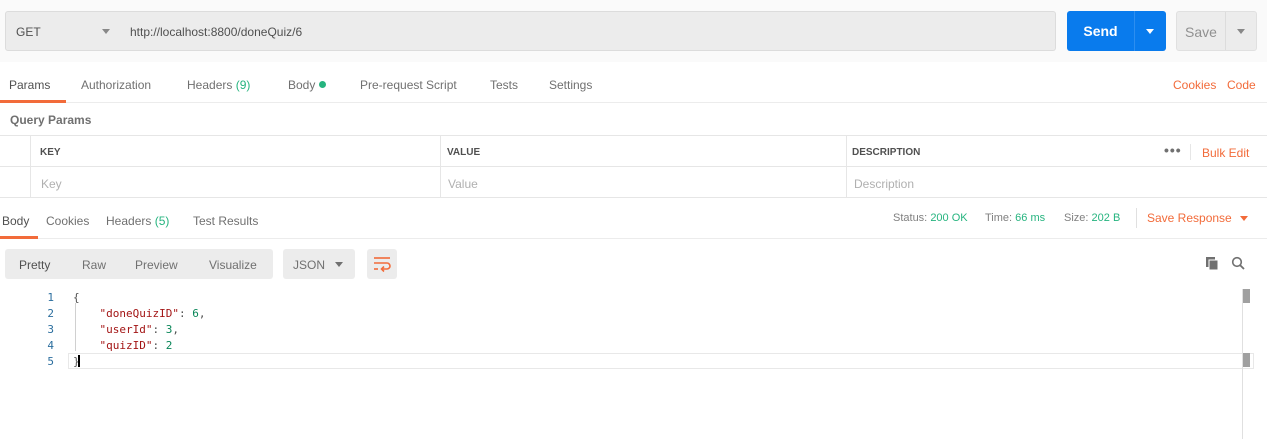 This screenshot has height=439, width=1267. I want to click on format-value: JSON, so click(309, 265).